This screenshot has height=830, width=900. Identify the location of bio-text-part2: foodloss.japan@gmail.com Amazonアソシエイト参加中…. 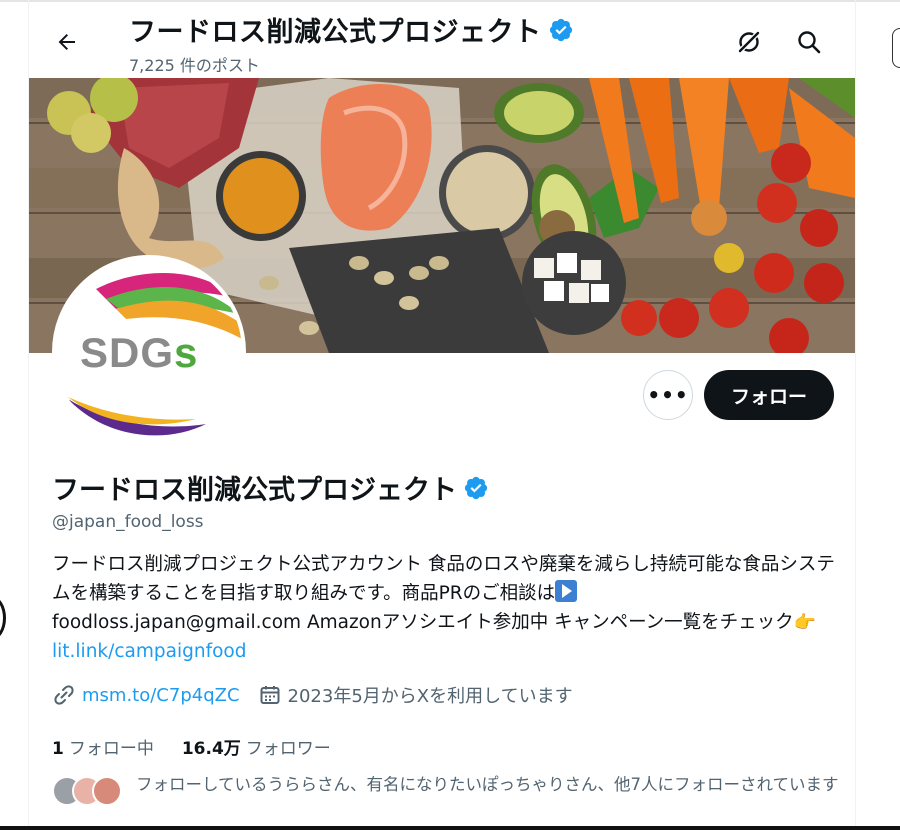
(423, 622).